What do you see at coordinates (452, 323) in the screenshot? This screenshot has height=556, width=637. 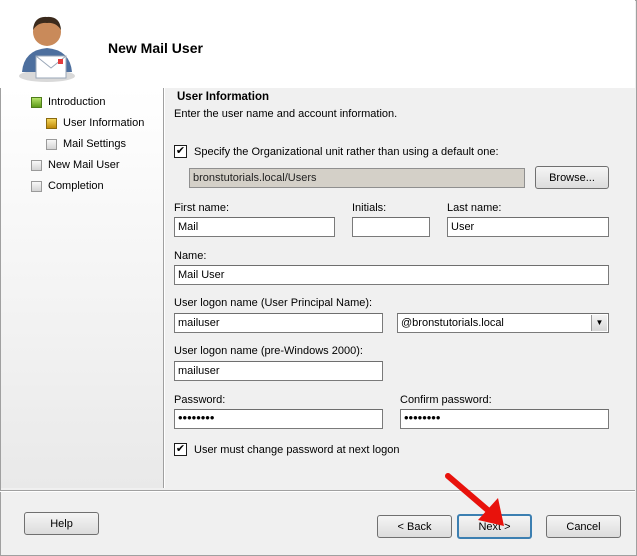 I see `upn-domain-value: @bronstutorials.local` at bounding box center [452, 323].